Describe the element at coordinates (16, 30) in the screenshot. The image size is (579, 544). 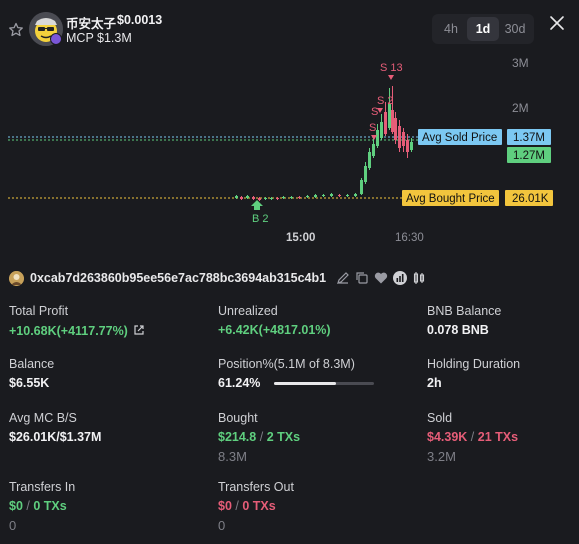
I see `star-icon` at that location.